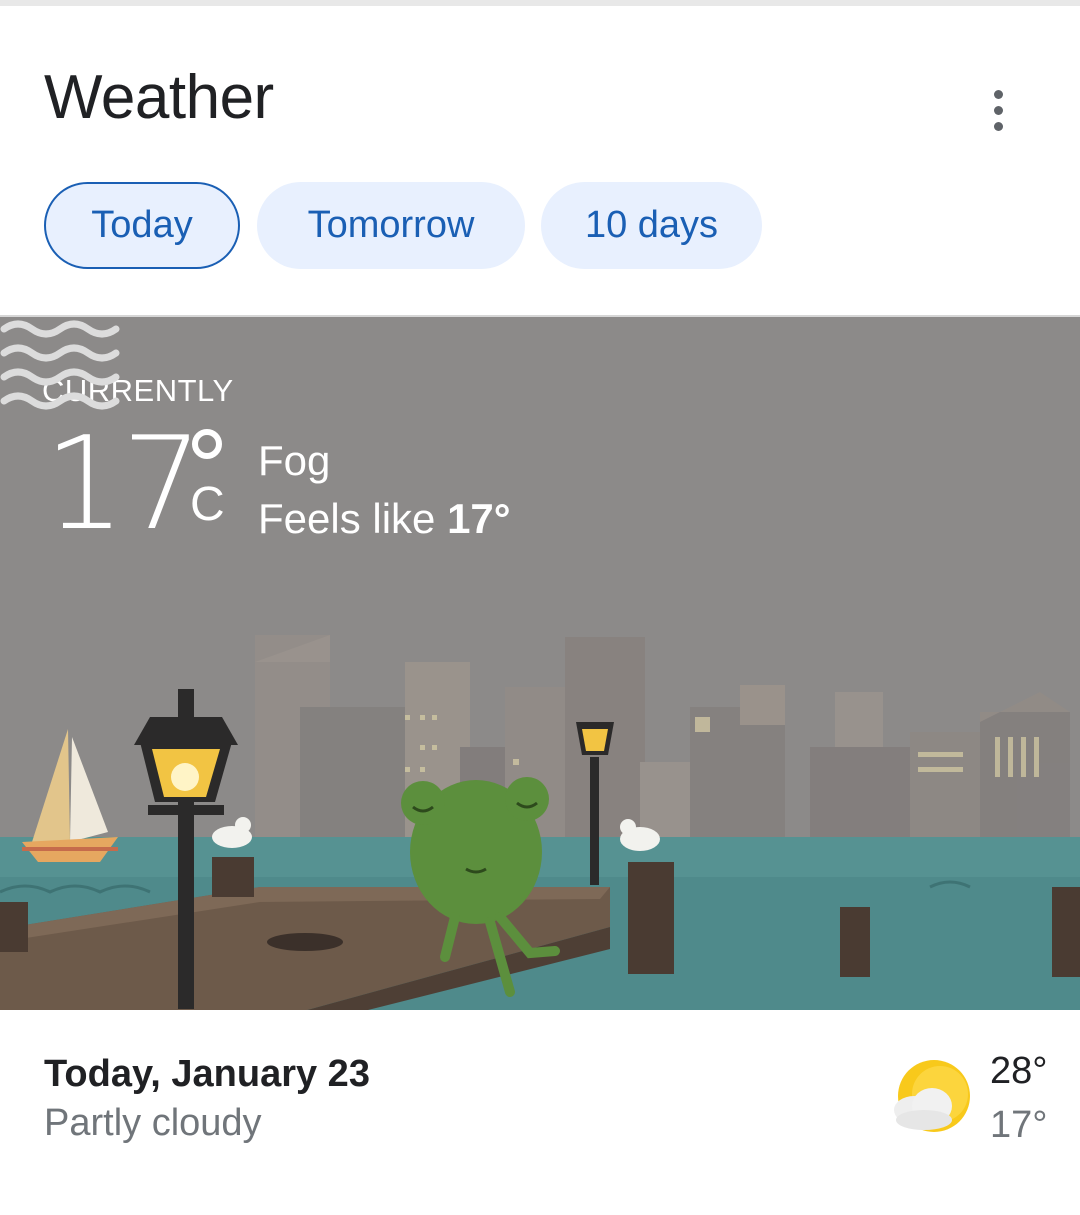 The width and height of the screenshot is (1080, 1215). What do you see at coordinates (153, 1123) in the screenshot?
I see `forecast-condition: Partly cloudy` at bounding box center [153, 1123].